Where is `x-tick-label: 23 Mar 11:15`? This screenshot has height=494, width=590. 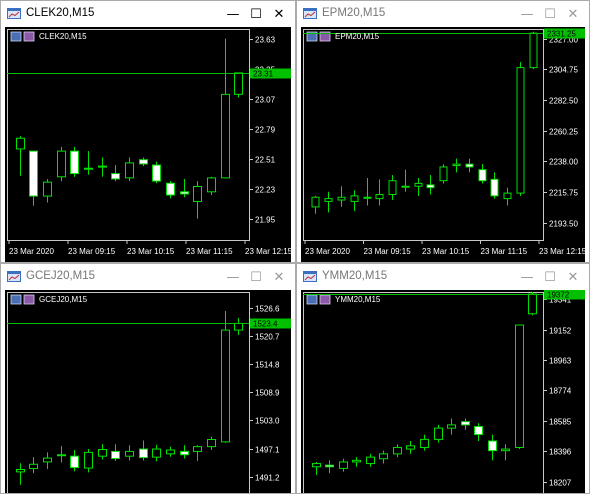 x-tick-label: 23 Mar 11:15 is located at coordinates (209, 251).